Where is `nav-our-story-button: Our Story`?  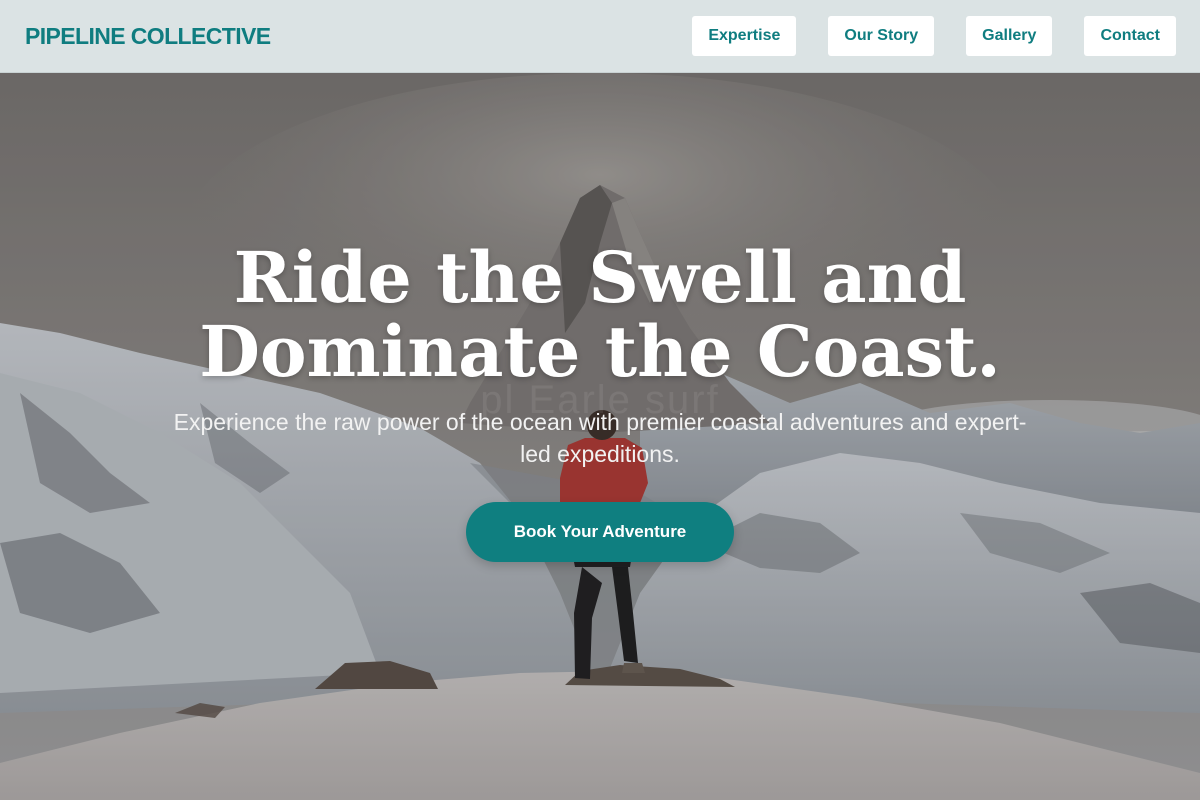 nav-our-story-button: Our Story is located at coordinates (881, 36).